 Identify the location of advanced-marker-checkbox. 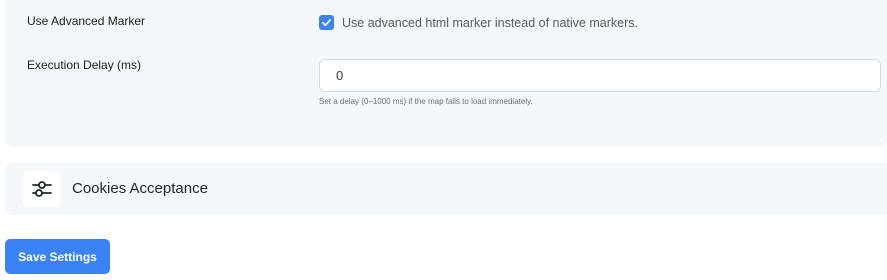
(326, 22).